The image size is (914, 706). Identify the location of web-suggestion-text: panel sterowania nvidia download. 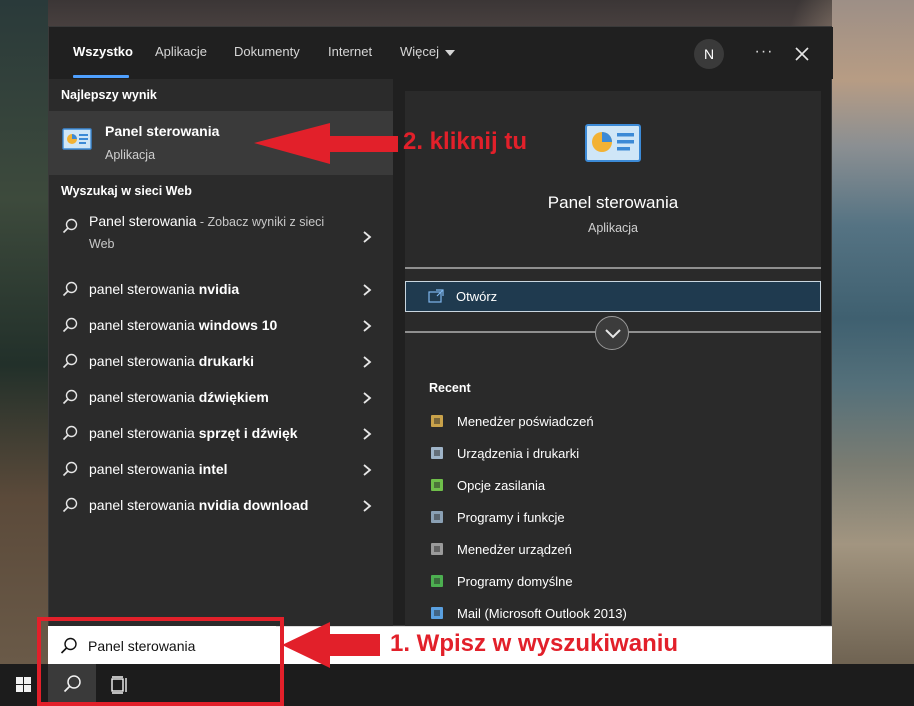
(198, 505).